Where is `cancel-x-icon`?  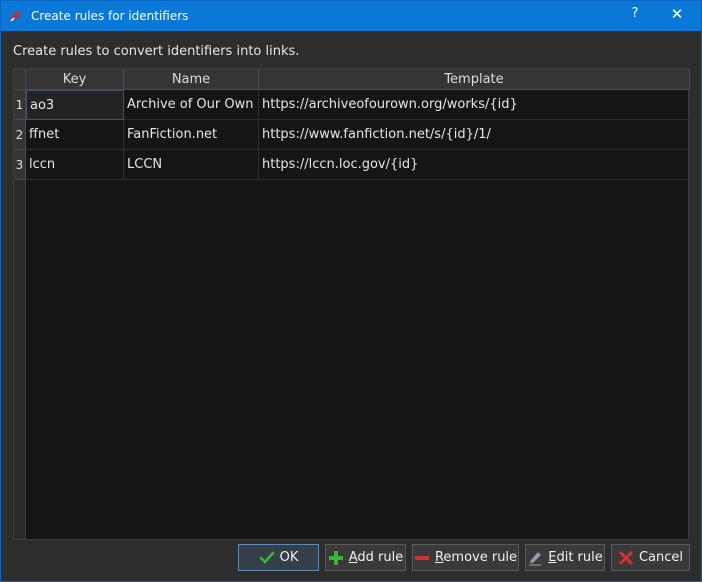
cancel-x-icon is located at coordinates (626, 557).